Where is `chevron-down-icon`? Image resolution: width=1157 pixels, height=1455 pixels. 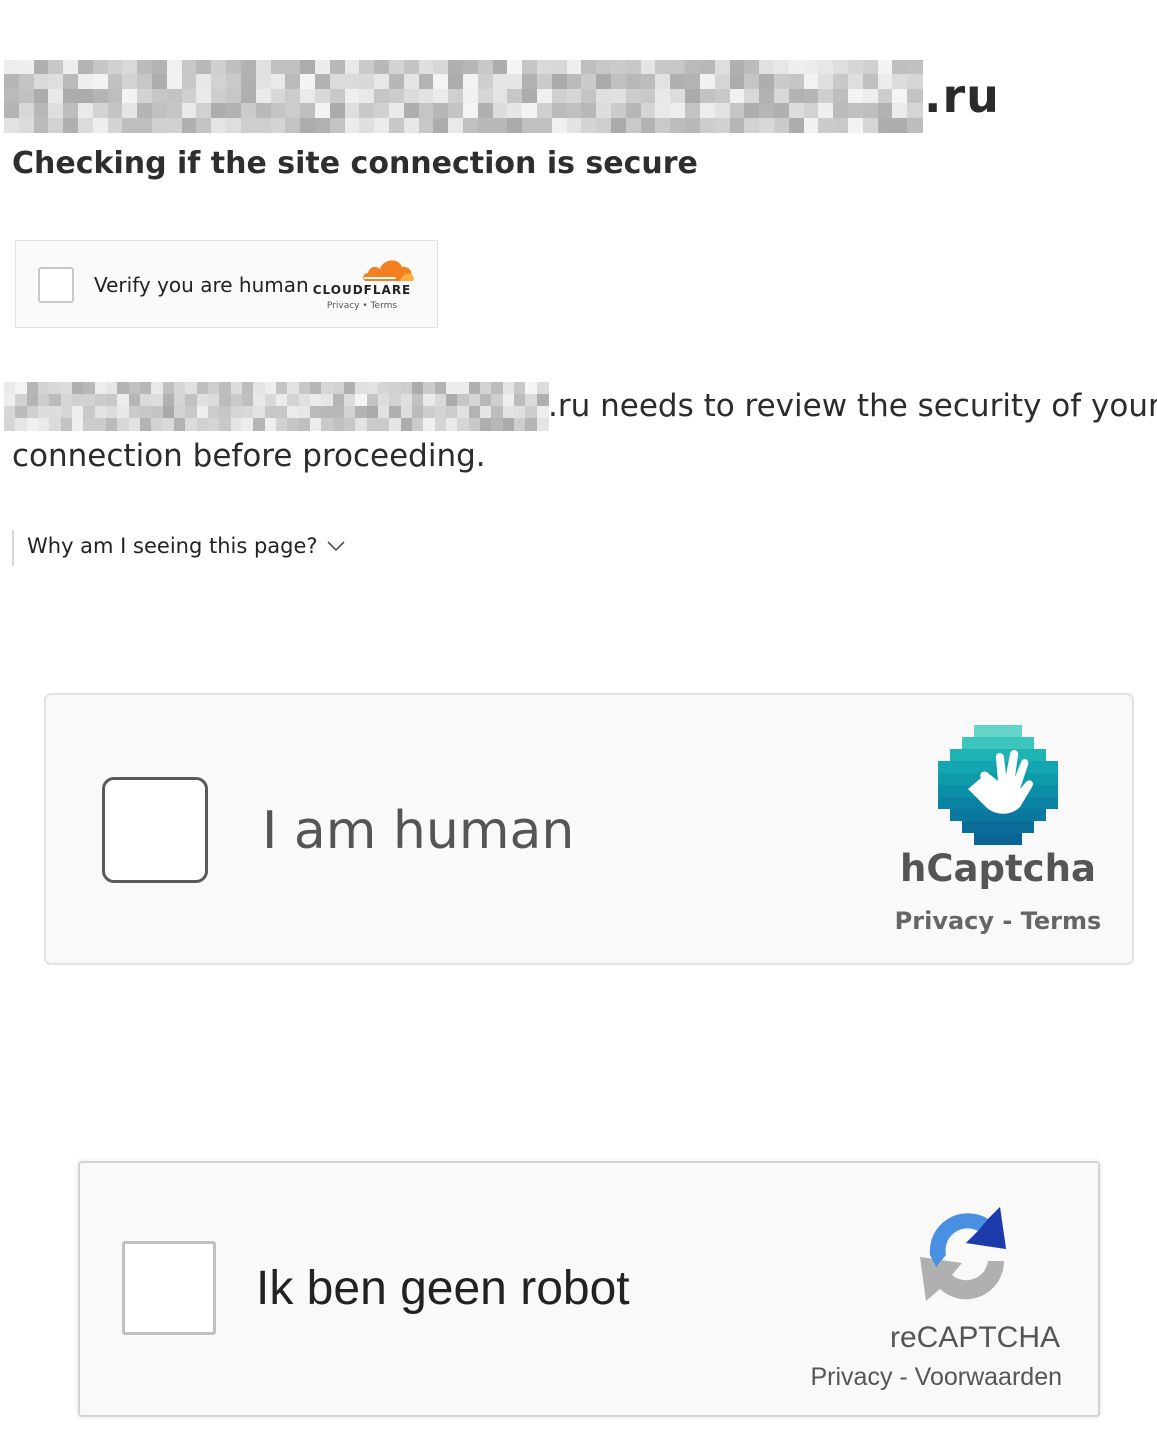
chevron-down-icon is located at coordinates (336, 546).